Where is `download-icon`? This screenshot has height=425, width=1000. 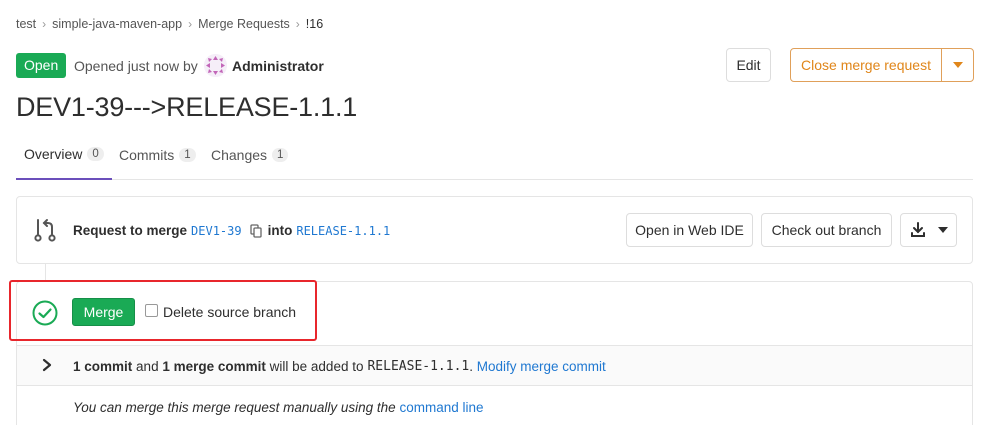 download-icon is located at coordinates (917, 229).